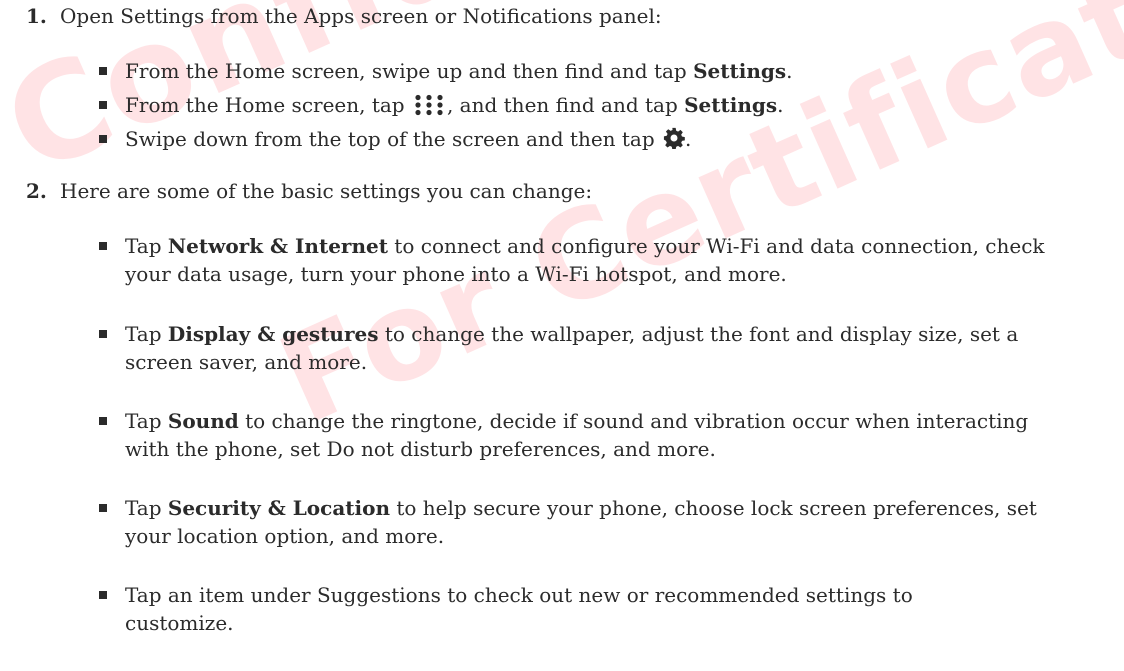  I want to click on apps-grid-icon, so click(429, 108).